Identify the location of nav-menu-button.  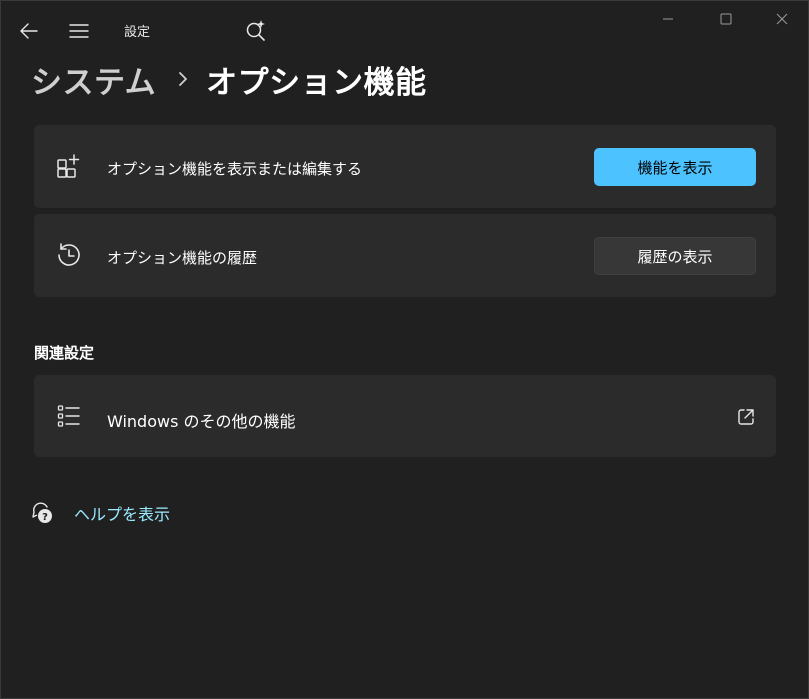
(79, 31).